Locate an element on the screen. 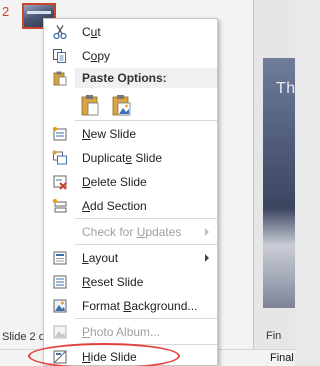 The height and width of the screenshot is (366, 320). menu-label-delete-slide: Delete Slide is located at coordinates (114, 182).